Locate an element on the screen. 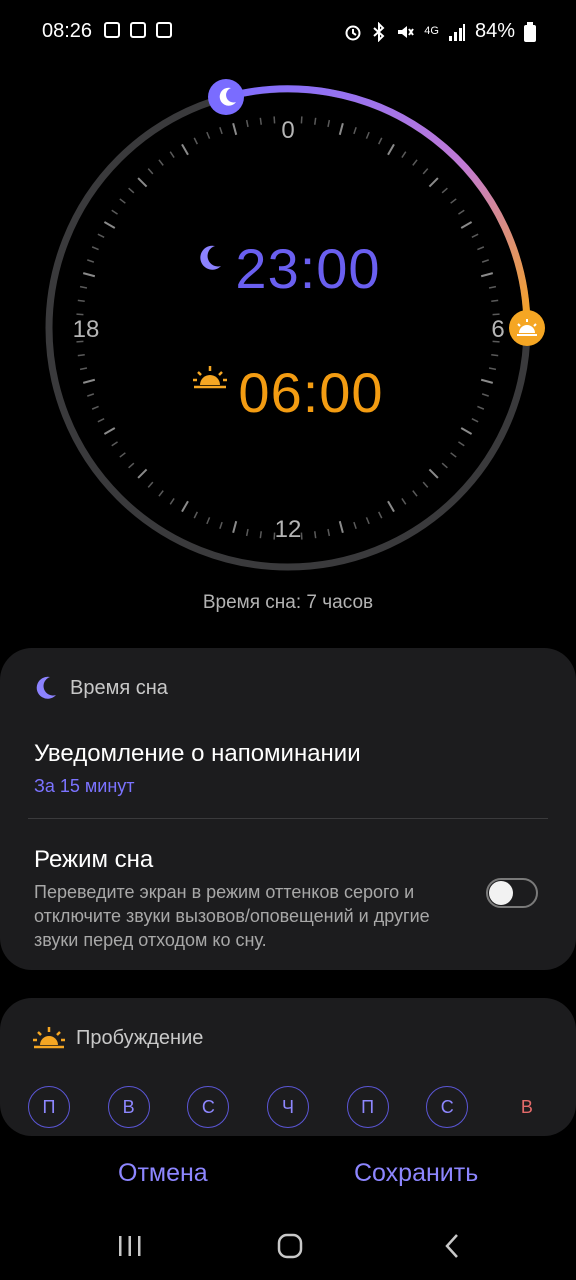 The height and width of the screenshot is (1280, 576). status-time: 08:26 is located at coordinates (67, 31).